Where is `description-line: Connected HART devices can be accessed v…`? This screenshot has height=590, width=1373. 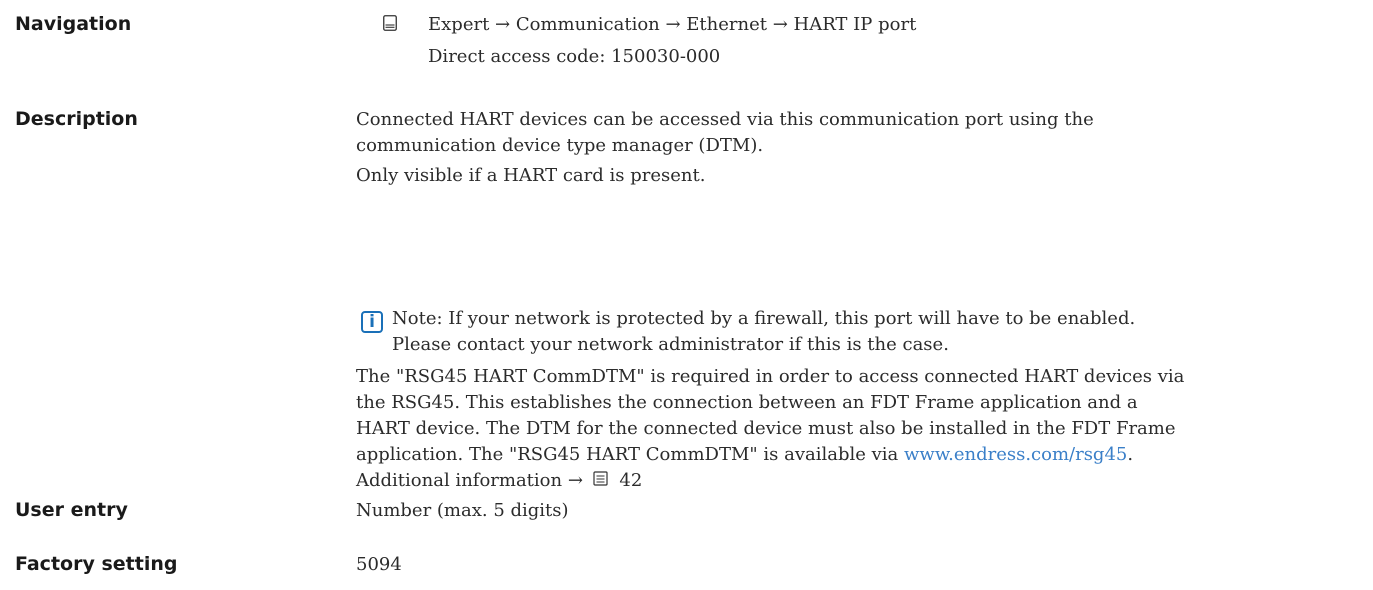 description-line: Connected HART devices can be accessed v… is located at coordinates (725, 119).